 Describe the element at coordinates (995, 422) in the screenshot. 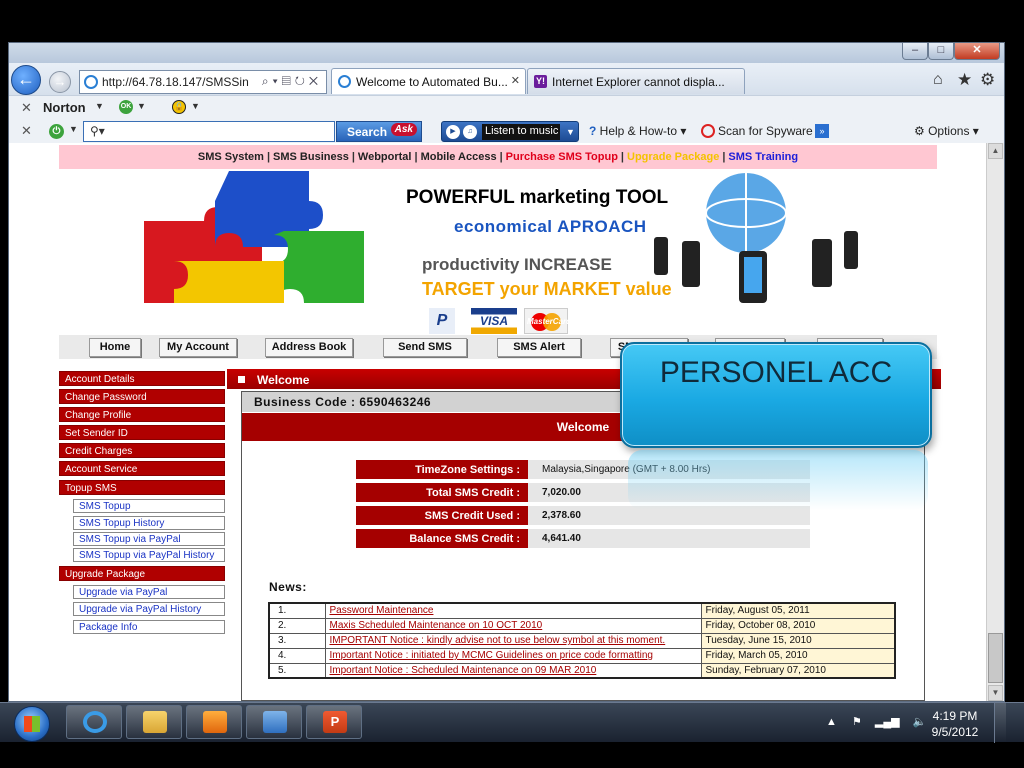

I see `vertical-scrollbar: ▲ ▼` at that location.